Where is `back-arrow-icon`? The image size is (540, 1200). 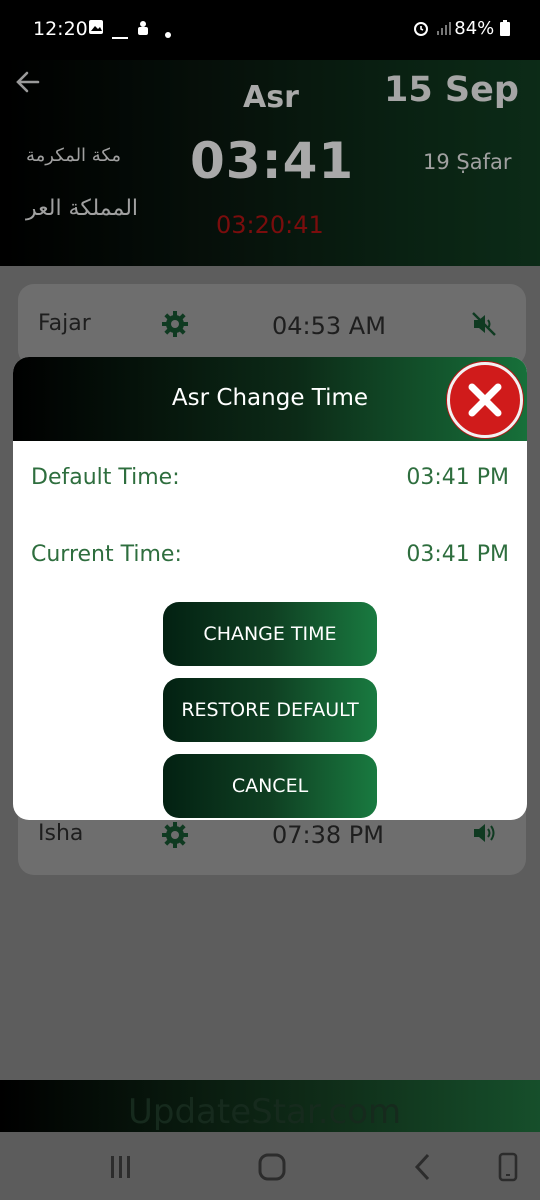 back-arrow-icon is located at coordinates (29, 83).